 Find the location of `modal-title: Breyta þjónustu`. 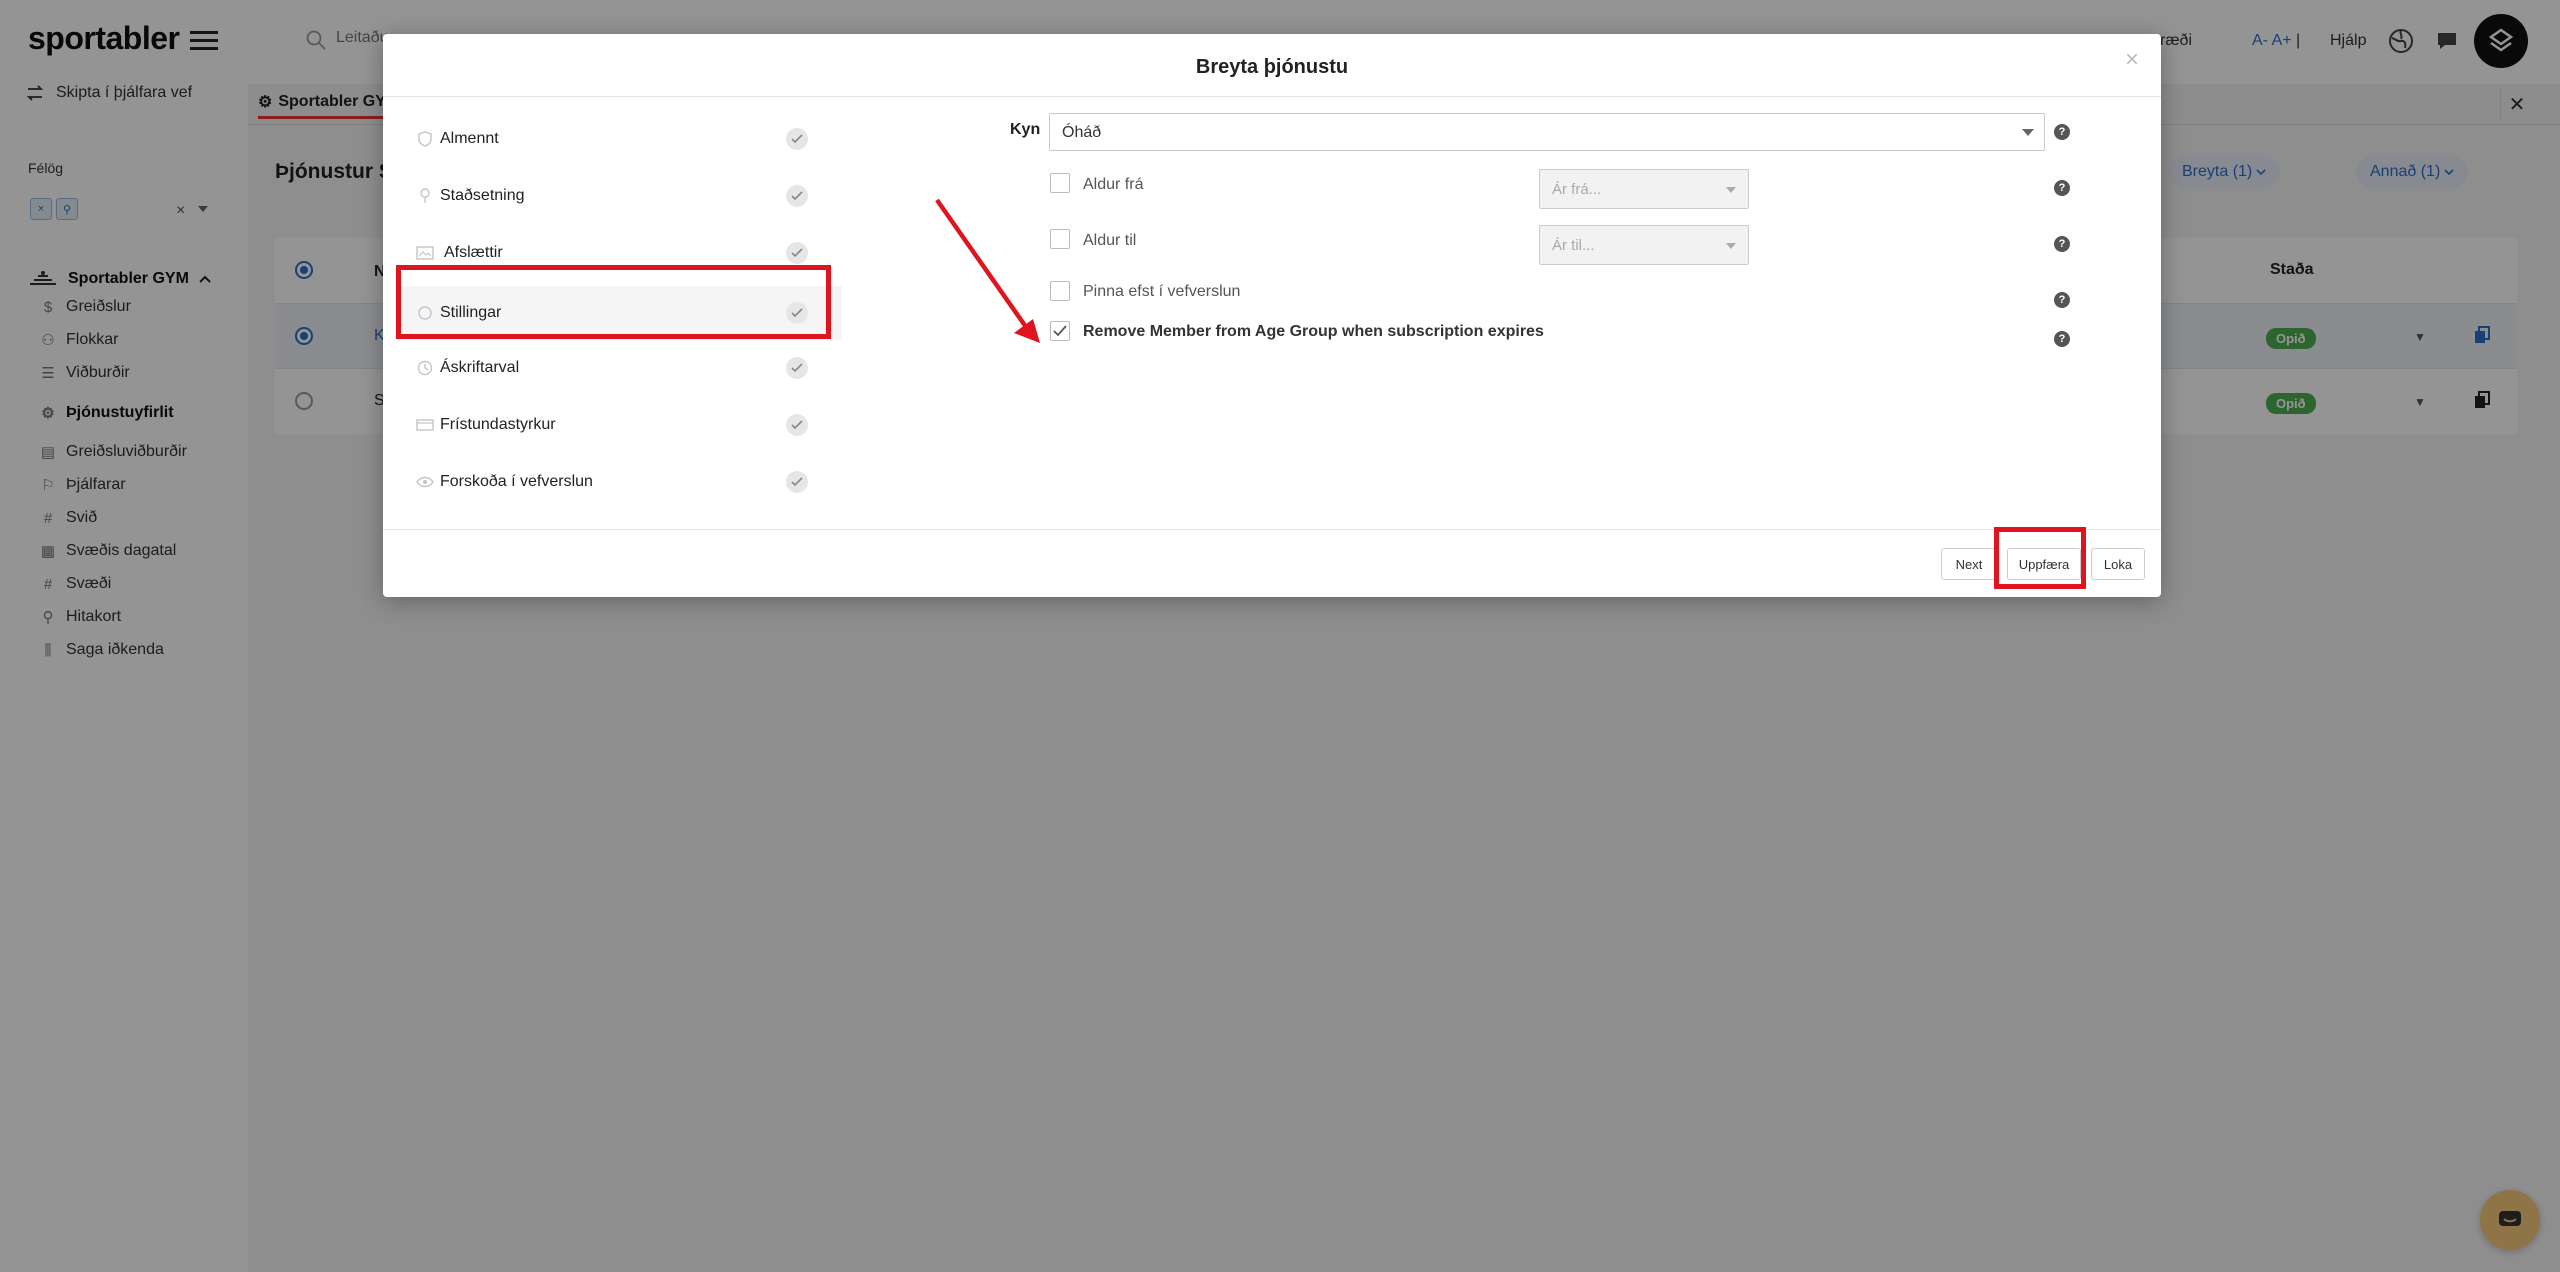

modal-title: Breyta þjónustu is located at coordinates (1272, 67).